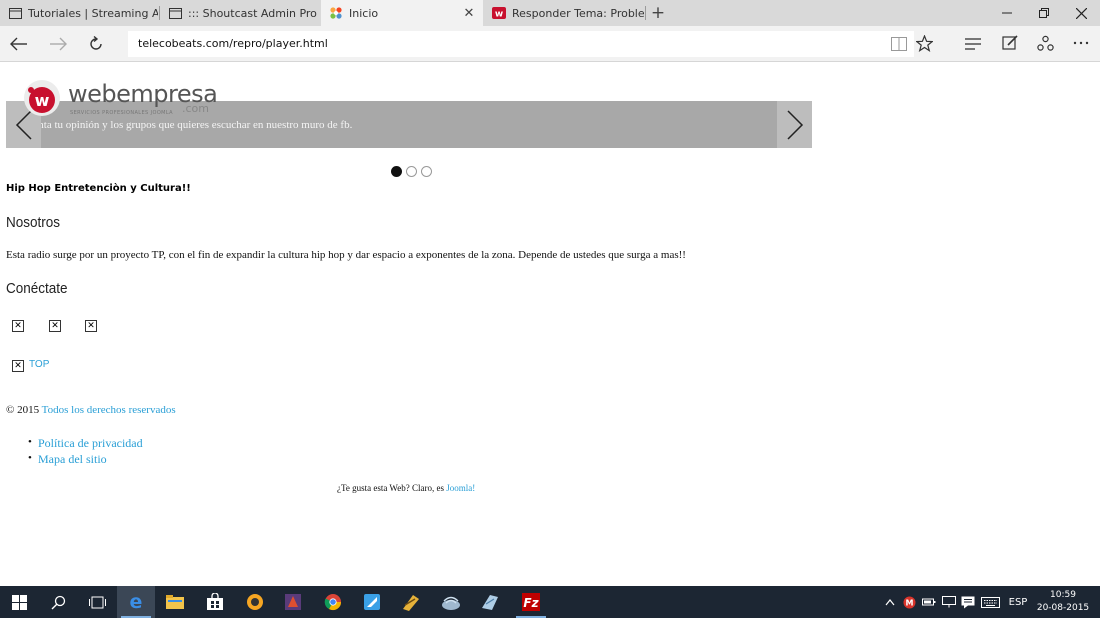  I want to click on webempresa-logo-icon: w, so click(42, 98).